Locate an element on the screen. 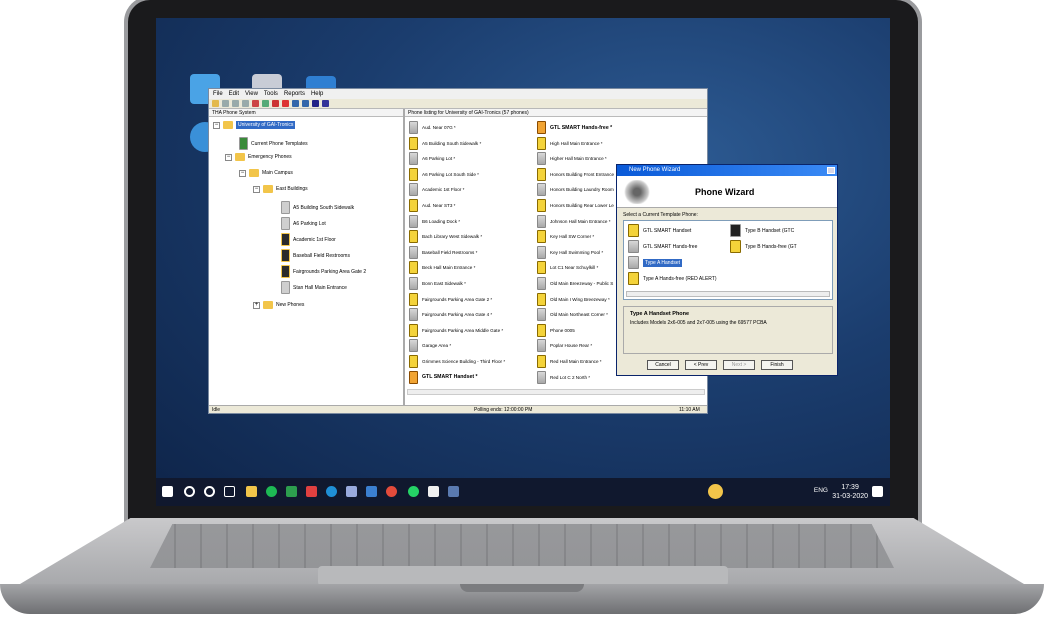 The width and height of the screenshot is (1044, 622). wizard-list-scrollbar is located at coordinates (728, 294).